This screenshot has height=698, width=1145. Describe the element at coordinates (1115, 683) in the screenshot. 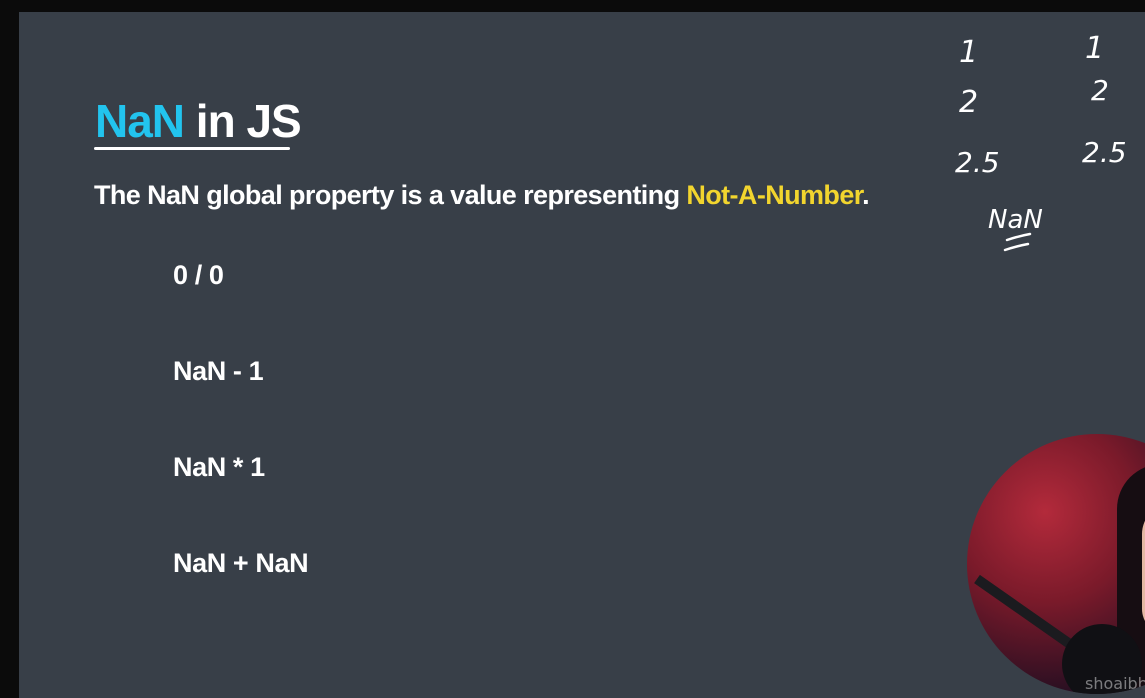

I see `channel-watermark: shoaibba` at that location.